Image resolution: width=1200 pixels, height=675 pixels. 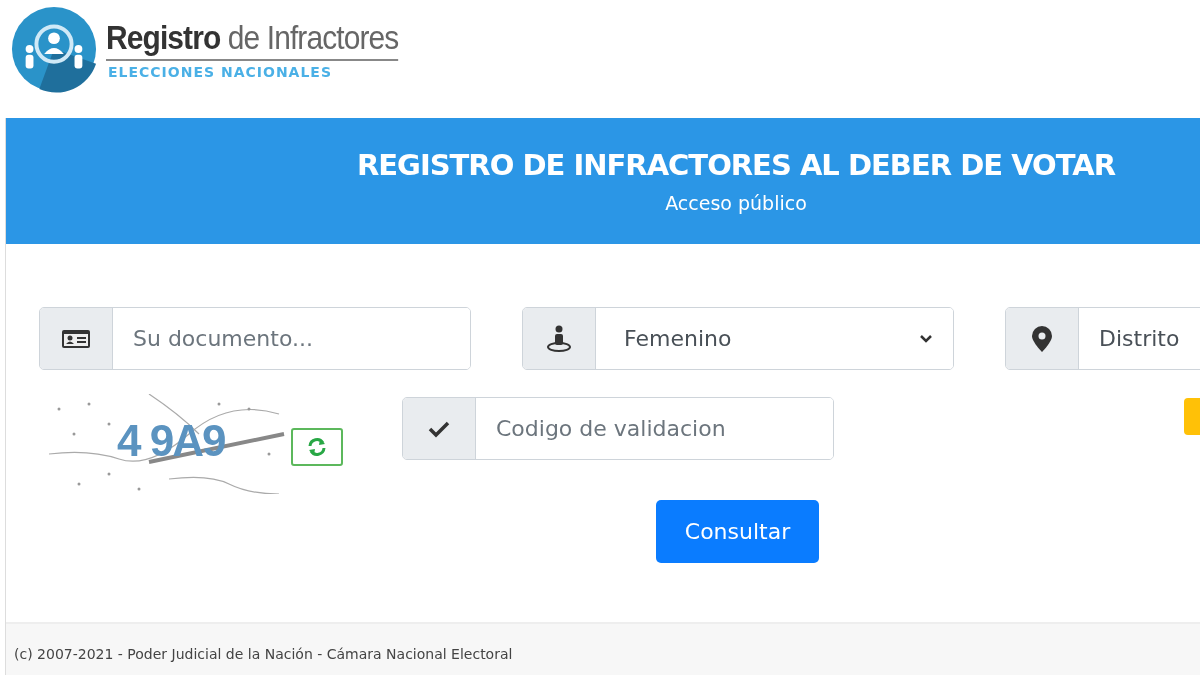 I want to click on header-subtitle: Acceso público, so click(x=736, y=203).